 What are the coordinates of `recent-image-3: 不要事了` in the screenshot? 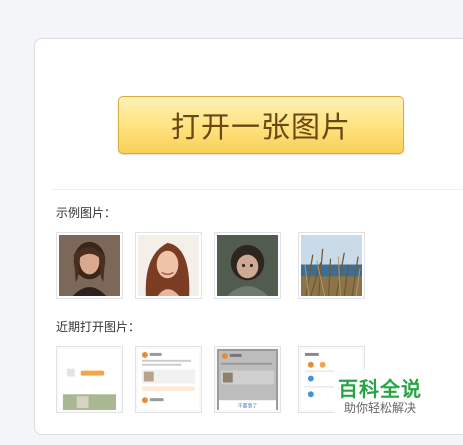 It's located at (247, 379).